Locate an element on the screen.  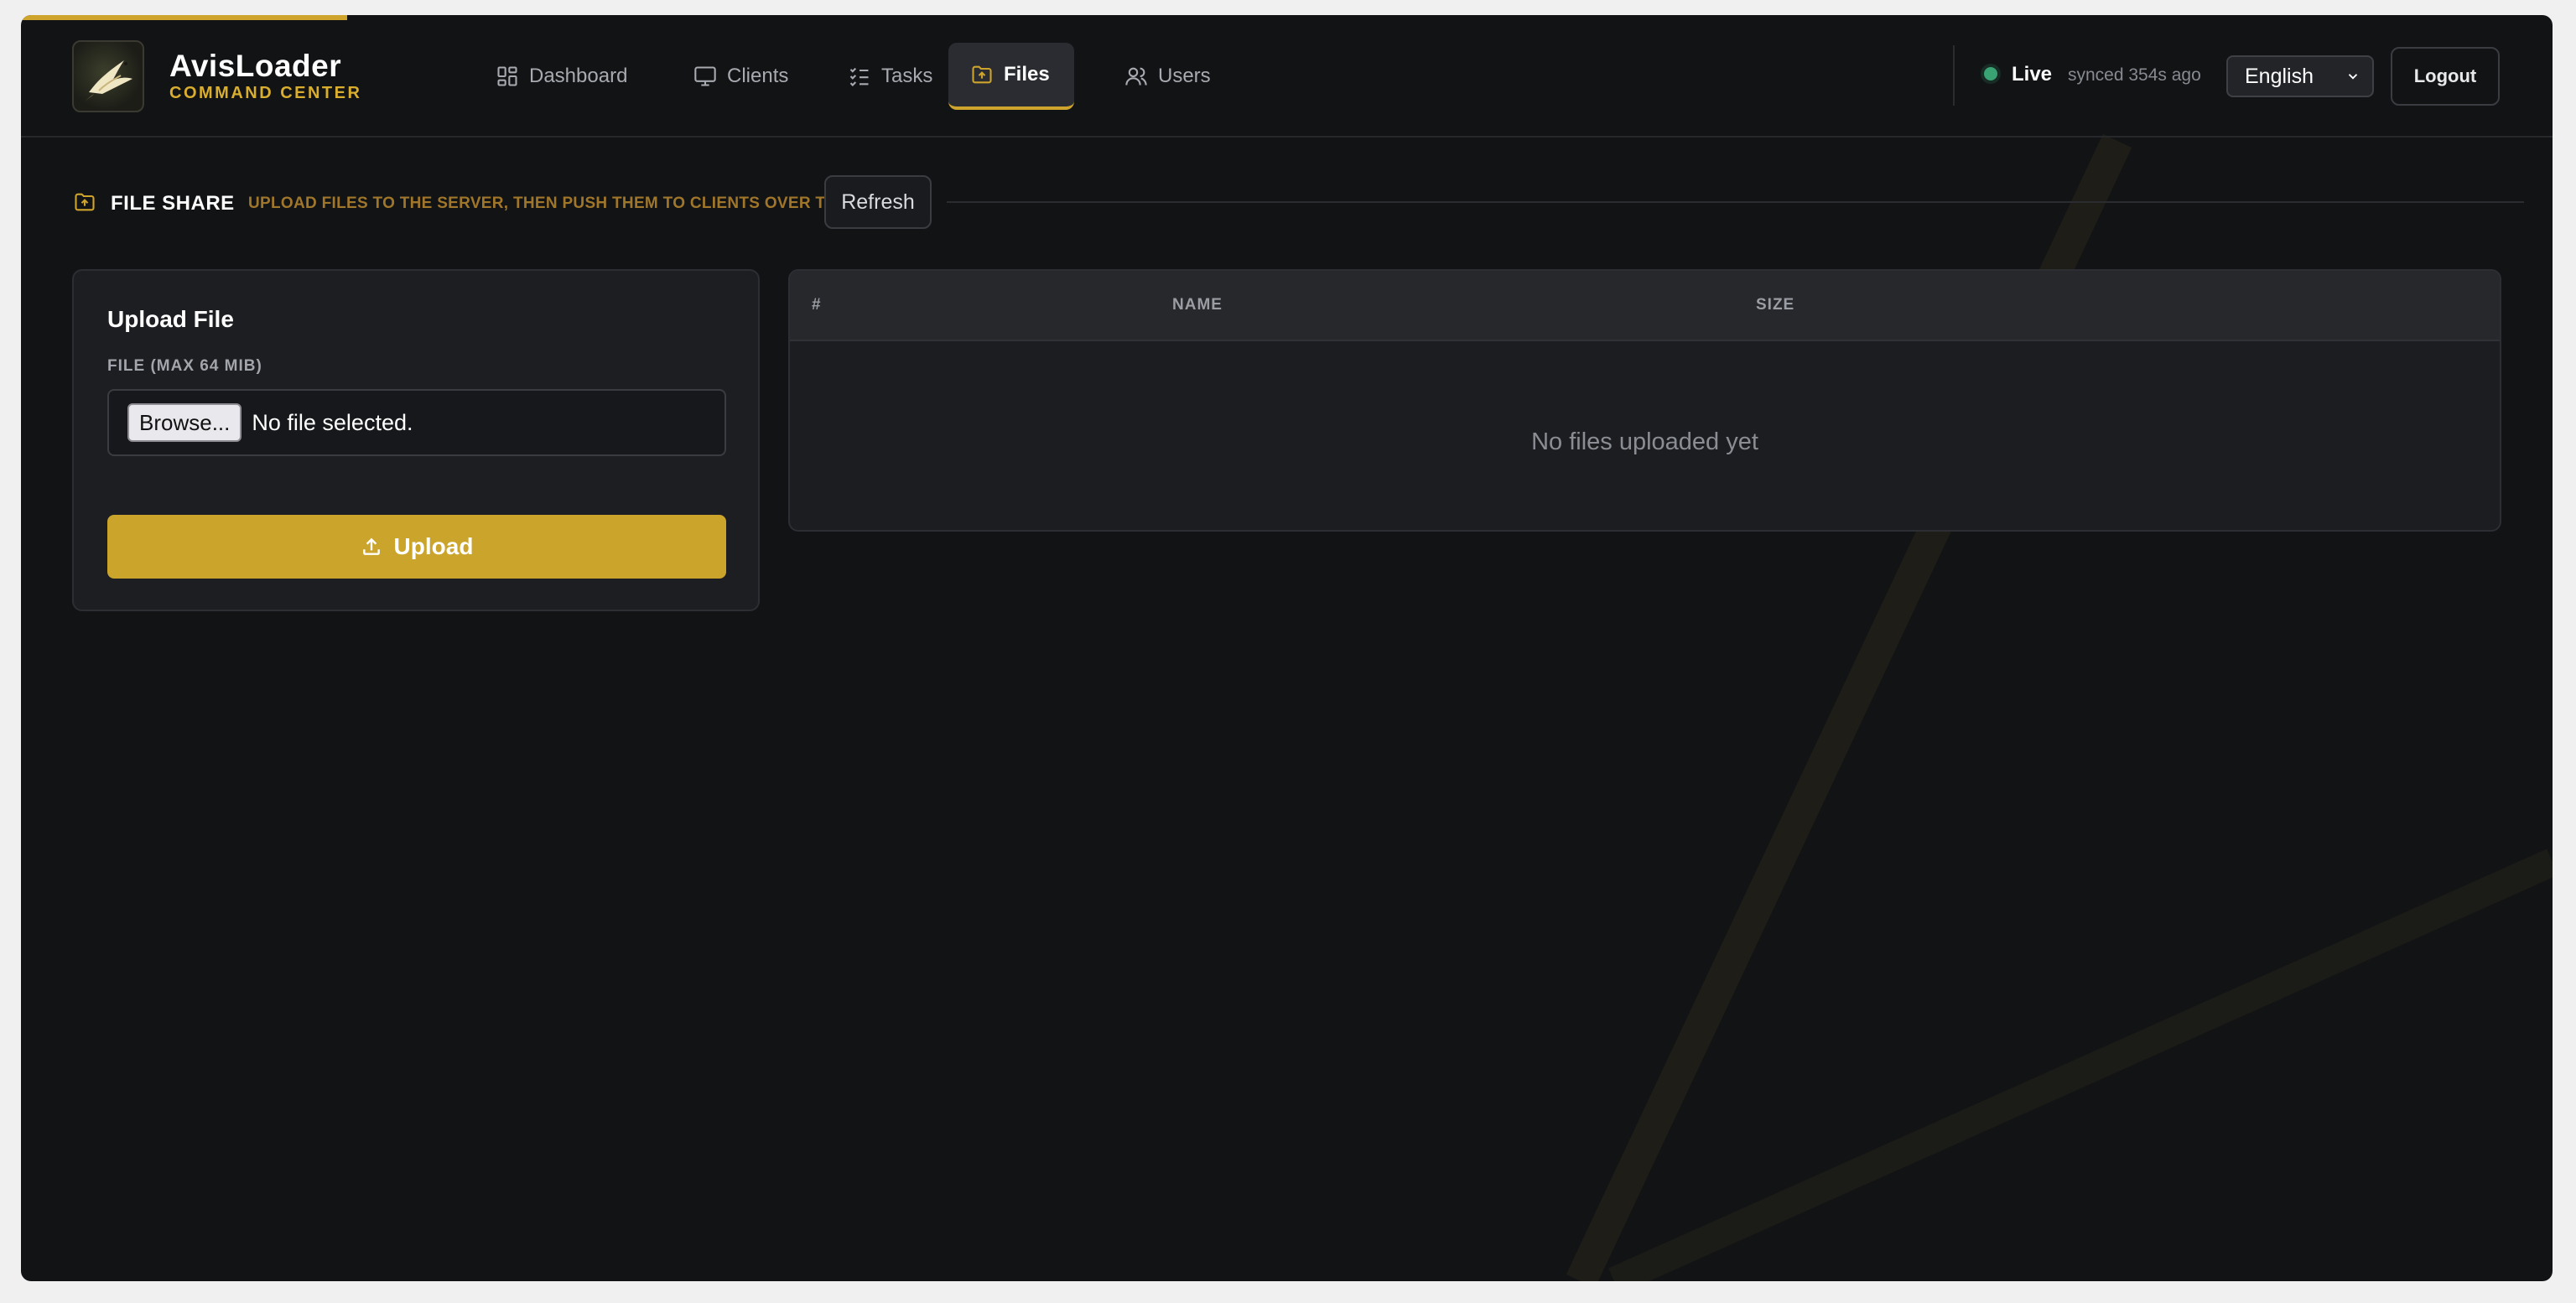
table-header: # NAME SIZE is located at coordinates (1645, 306).